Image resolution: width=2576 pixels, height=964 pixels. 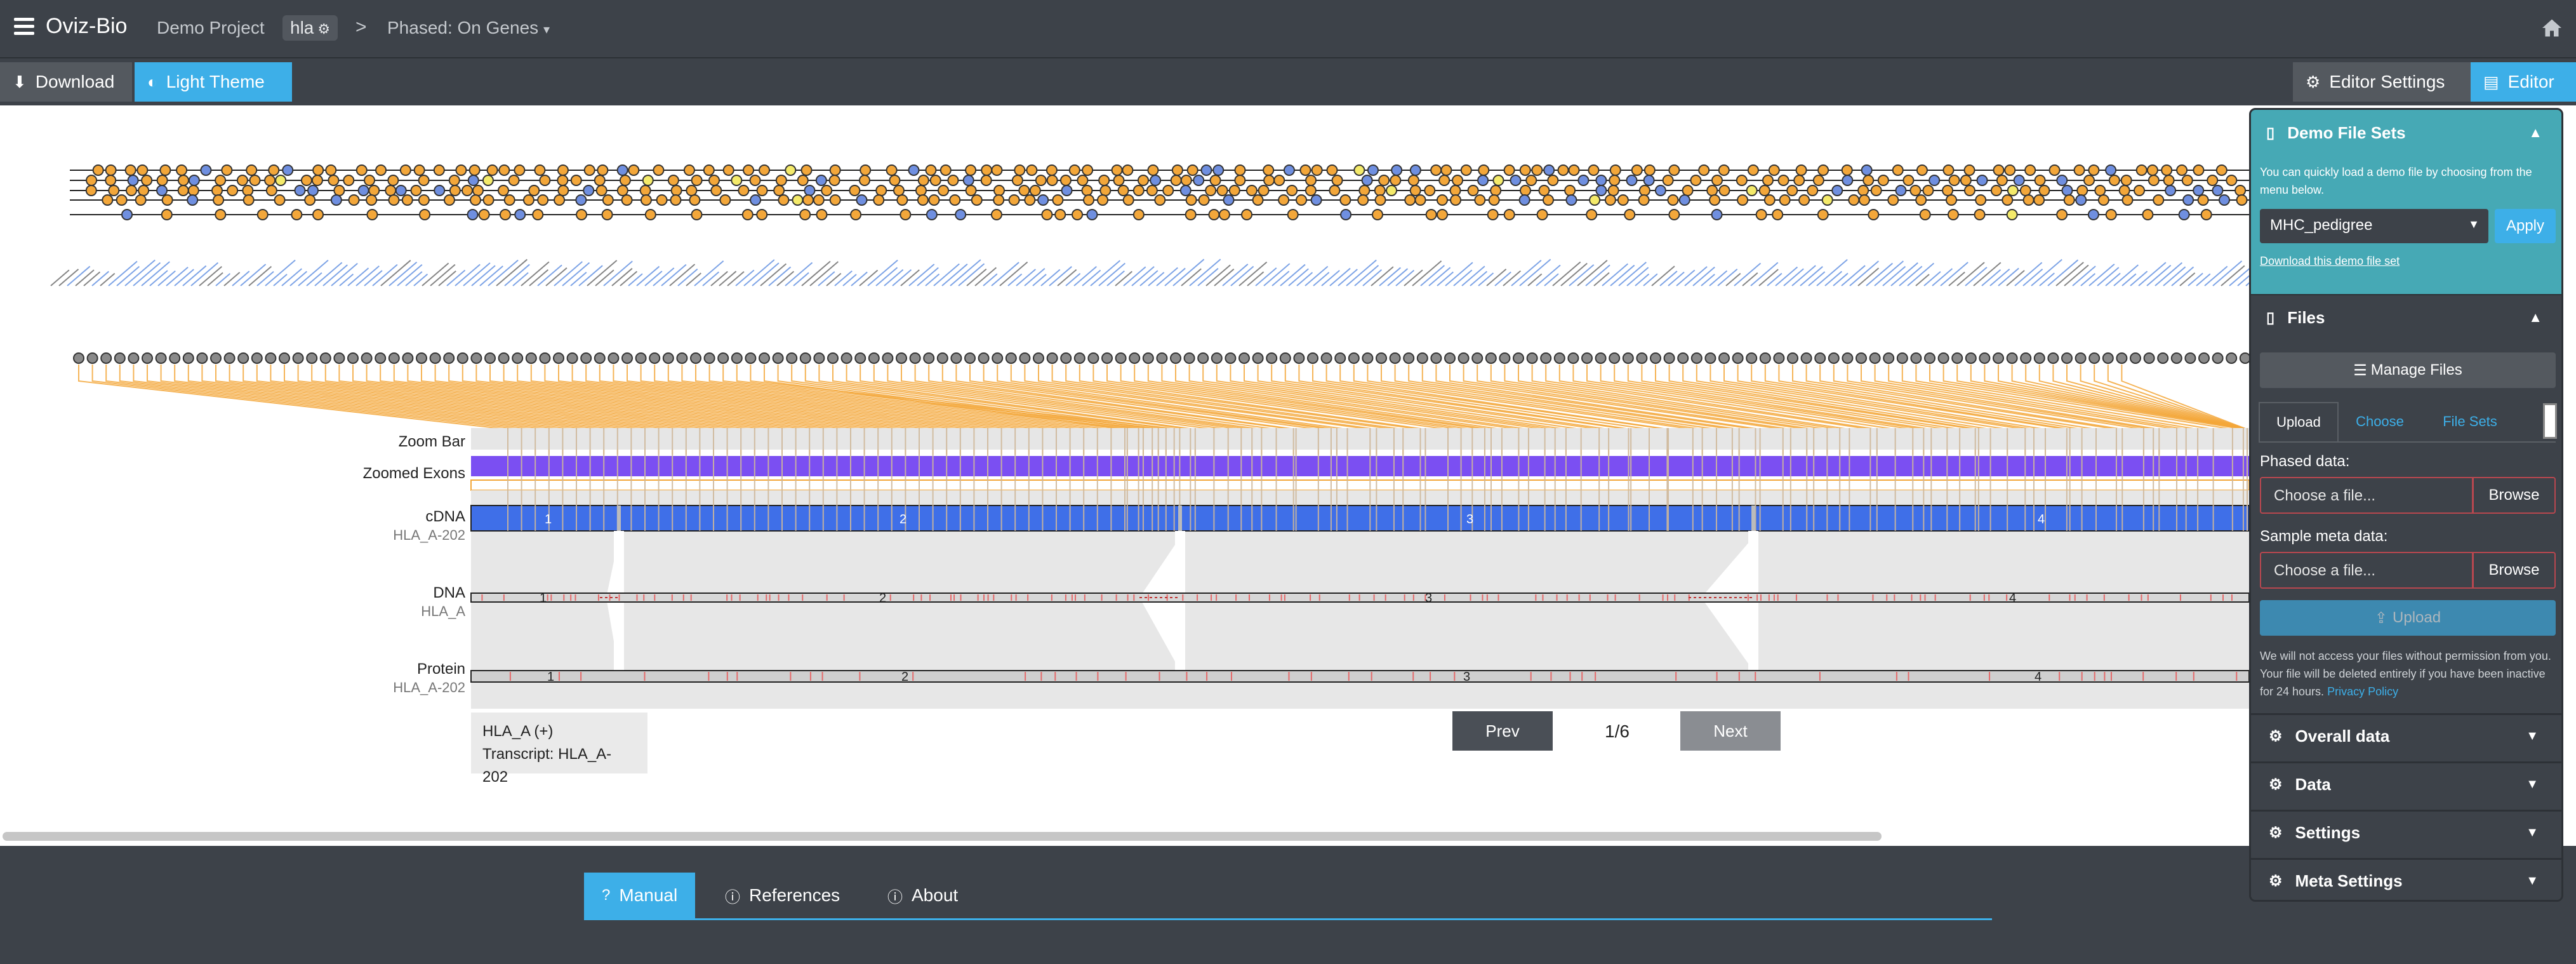 What do you see at coordinates (310, 28) in the screenshot?
I see `project-badge: hla ⚙` at bounding box center [310, 28].